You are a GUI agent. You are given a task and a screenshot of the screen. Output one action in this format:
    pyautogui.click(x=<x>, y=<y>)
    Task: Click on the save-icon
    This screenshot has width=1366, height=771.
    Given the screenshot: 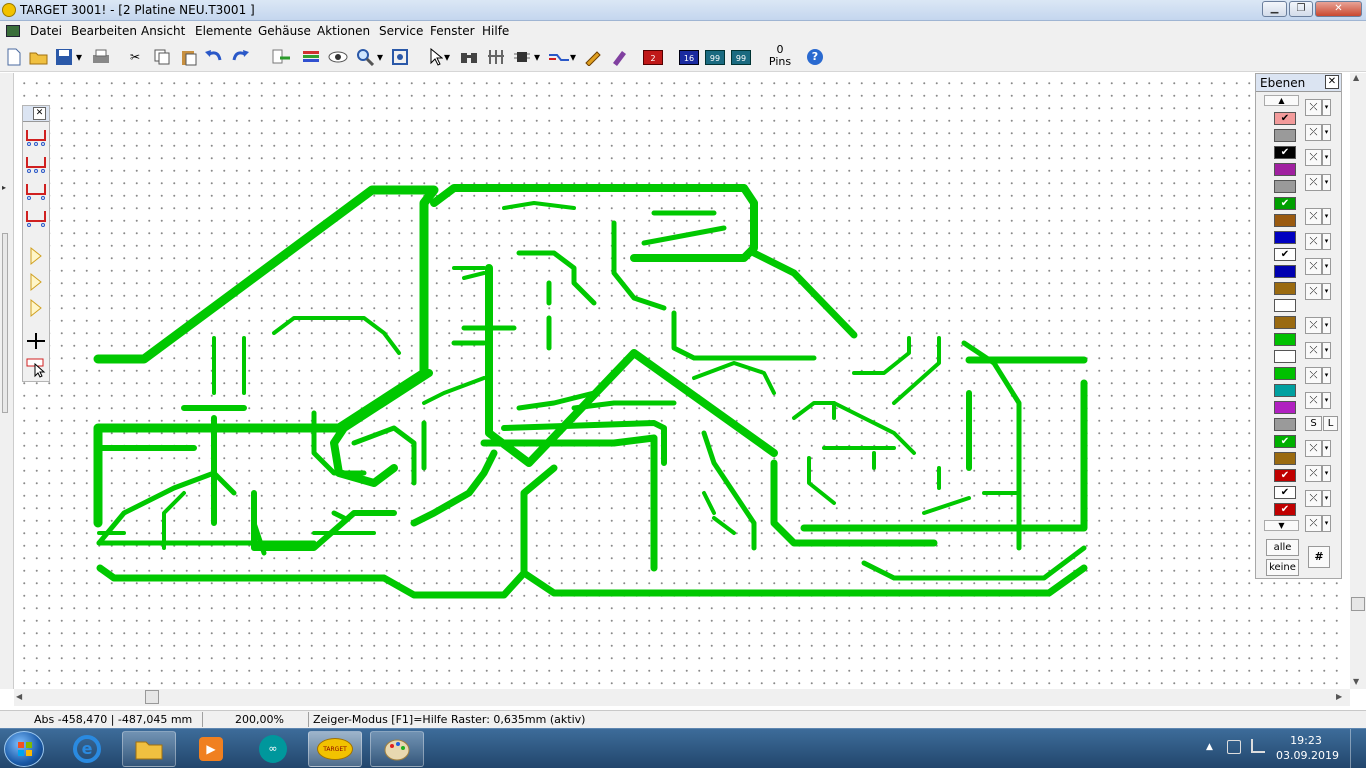 What is the action you would take?
    pyautogui.click(x=64, y=57)
    